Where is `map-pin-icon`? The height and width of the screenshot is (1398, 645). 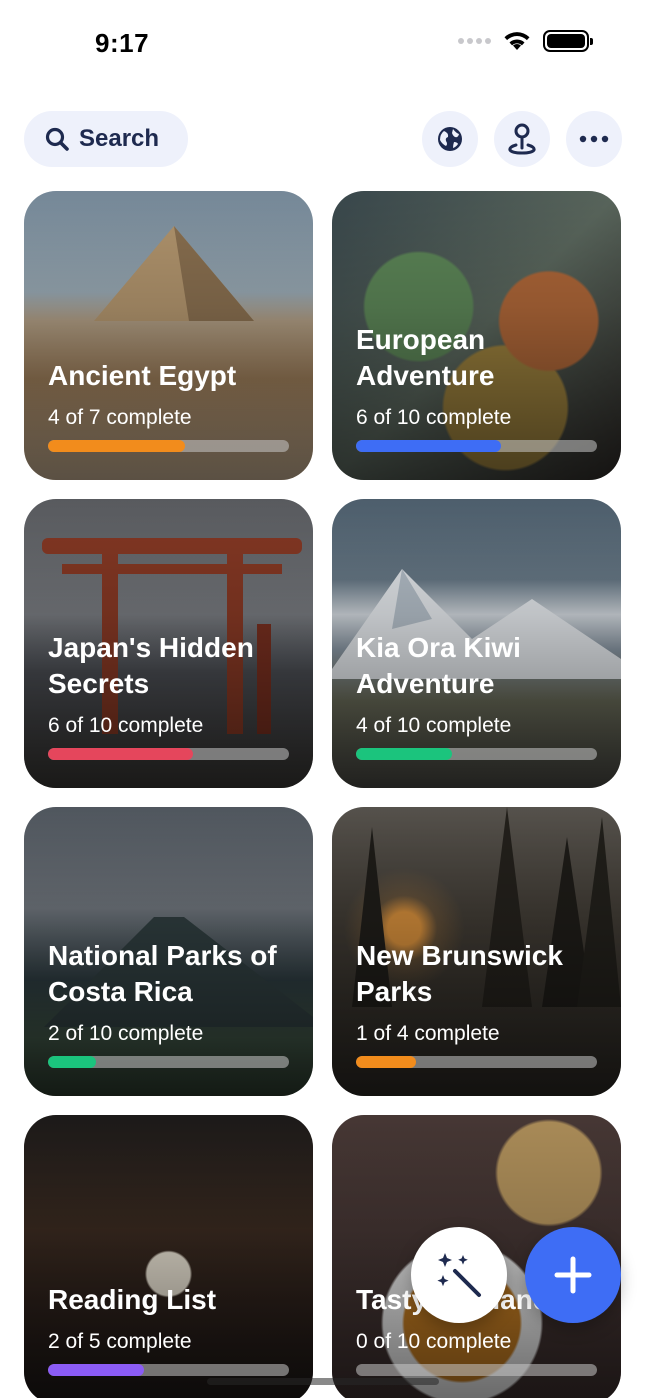 map-pin-icon is located at coordinates (522, 139).